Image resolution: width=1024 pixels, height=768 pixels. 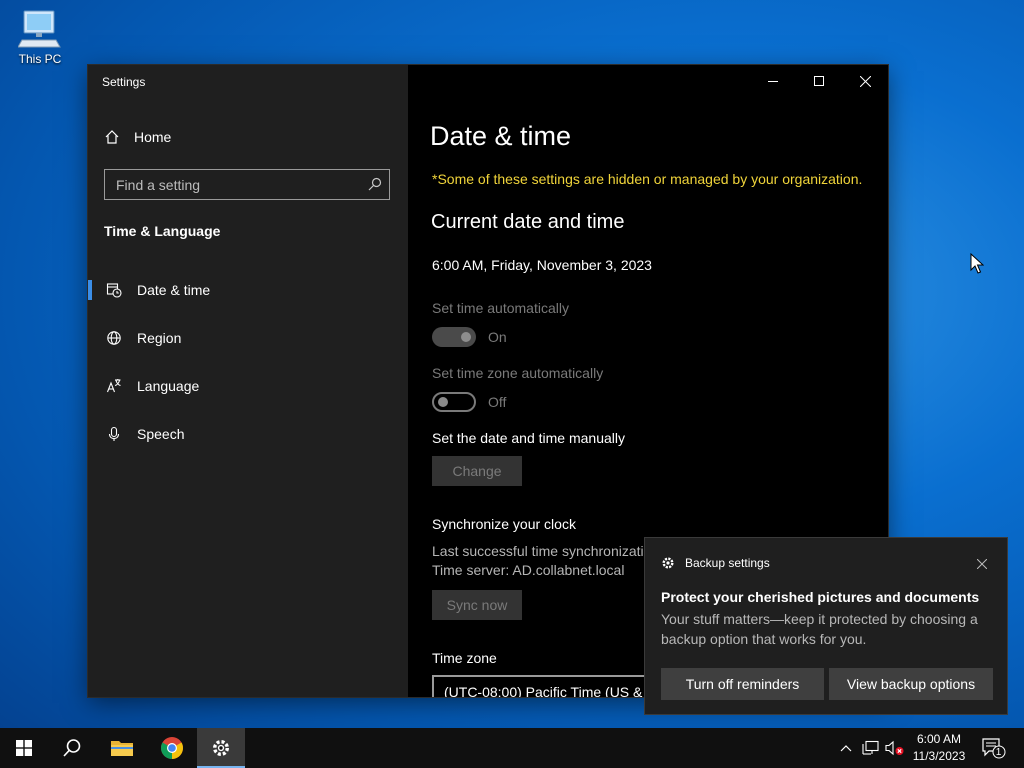 What do you see at coordinates (994, 748) in the screenshot?
I see `action-center-button: 1` at bounding box center [994, 748].